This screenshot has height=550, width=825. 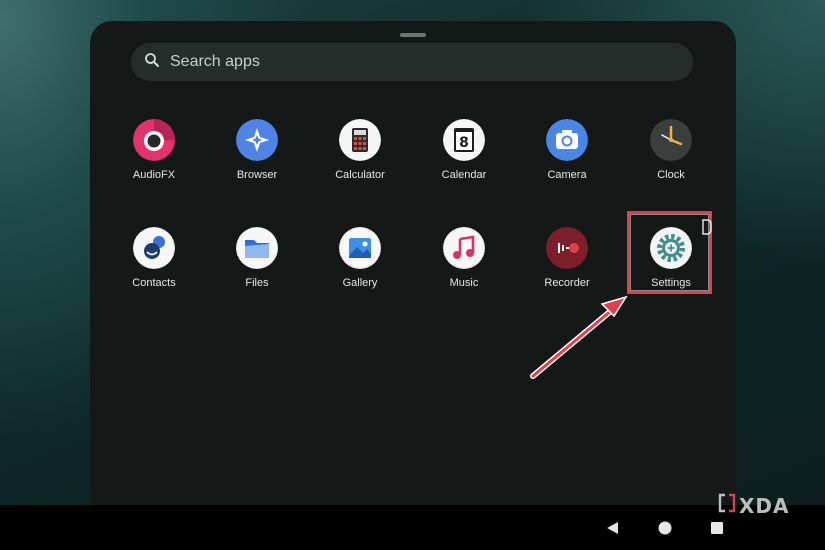 I want to click on files-icon, so click(x=257, y=248).